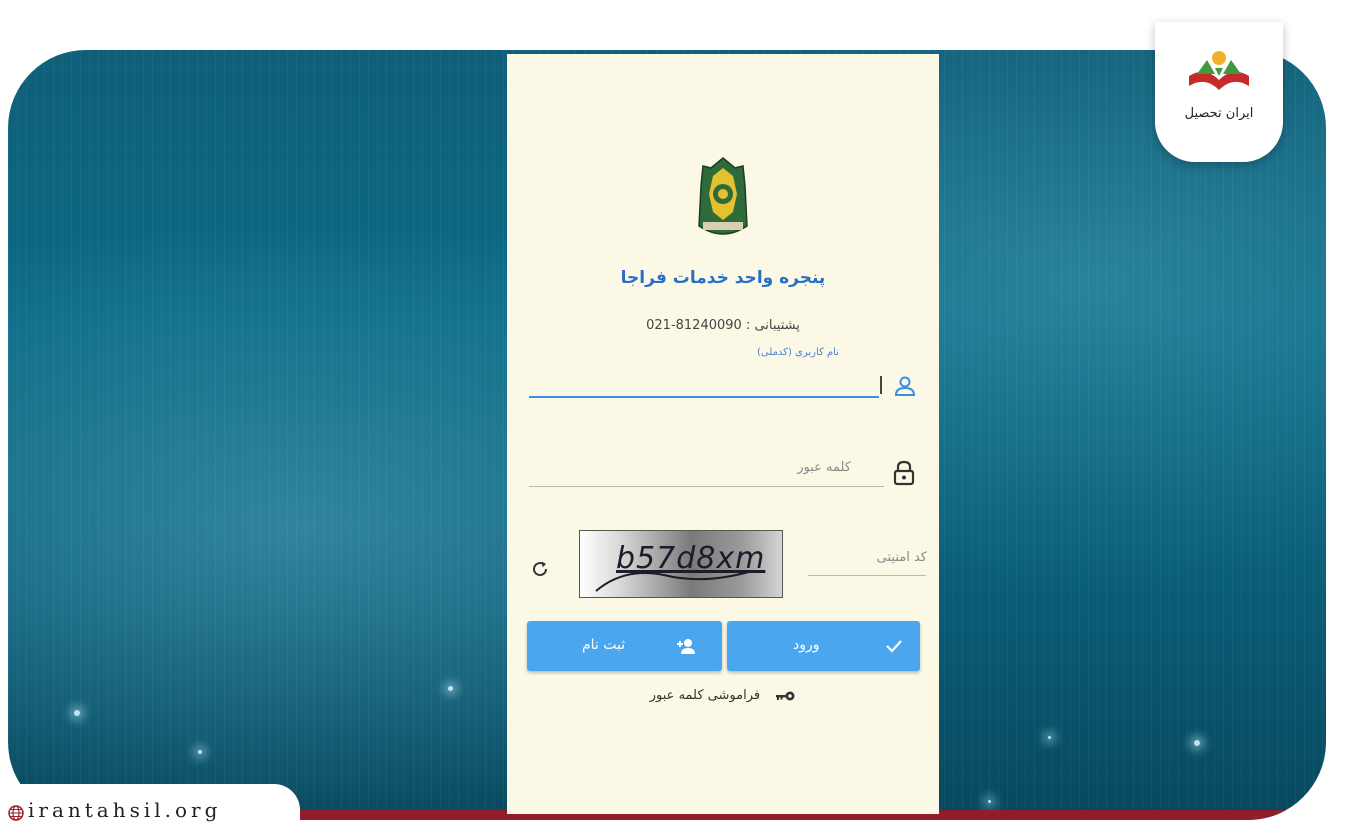 The height and width of the screenshot is (835, 1356). What do you see at coordinates (686, 646) in the screenshot?
I see `add-user-icon` at bounding box center [686, 646].